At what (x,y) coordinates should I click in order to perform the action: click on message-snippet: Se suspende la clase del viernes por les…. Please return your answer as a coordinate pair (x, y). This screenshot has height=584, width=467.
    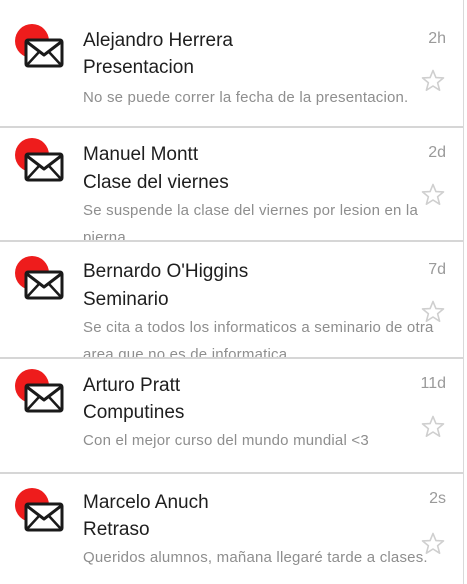
    Looking at the image, I should click on (251, 222).